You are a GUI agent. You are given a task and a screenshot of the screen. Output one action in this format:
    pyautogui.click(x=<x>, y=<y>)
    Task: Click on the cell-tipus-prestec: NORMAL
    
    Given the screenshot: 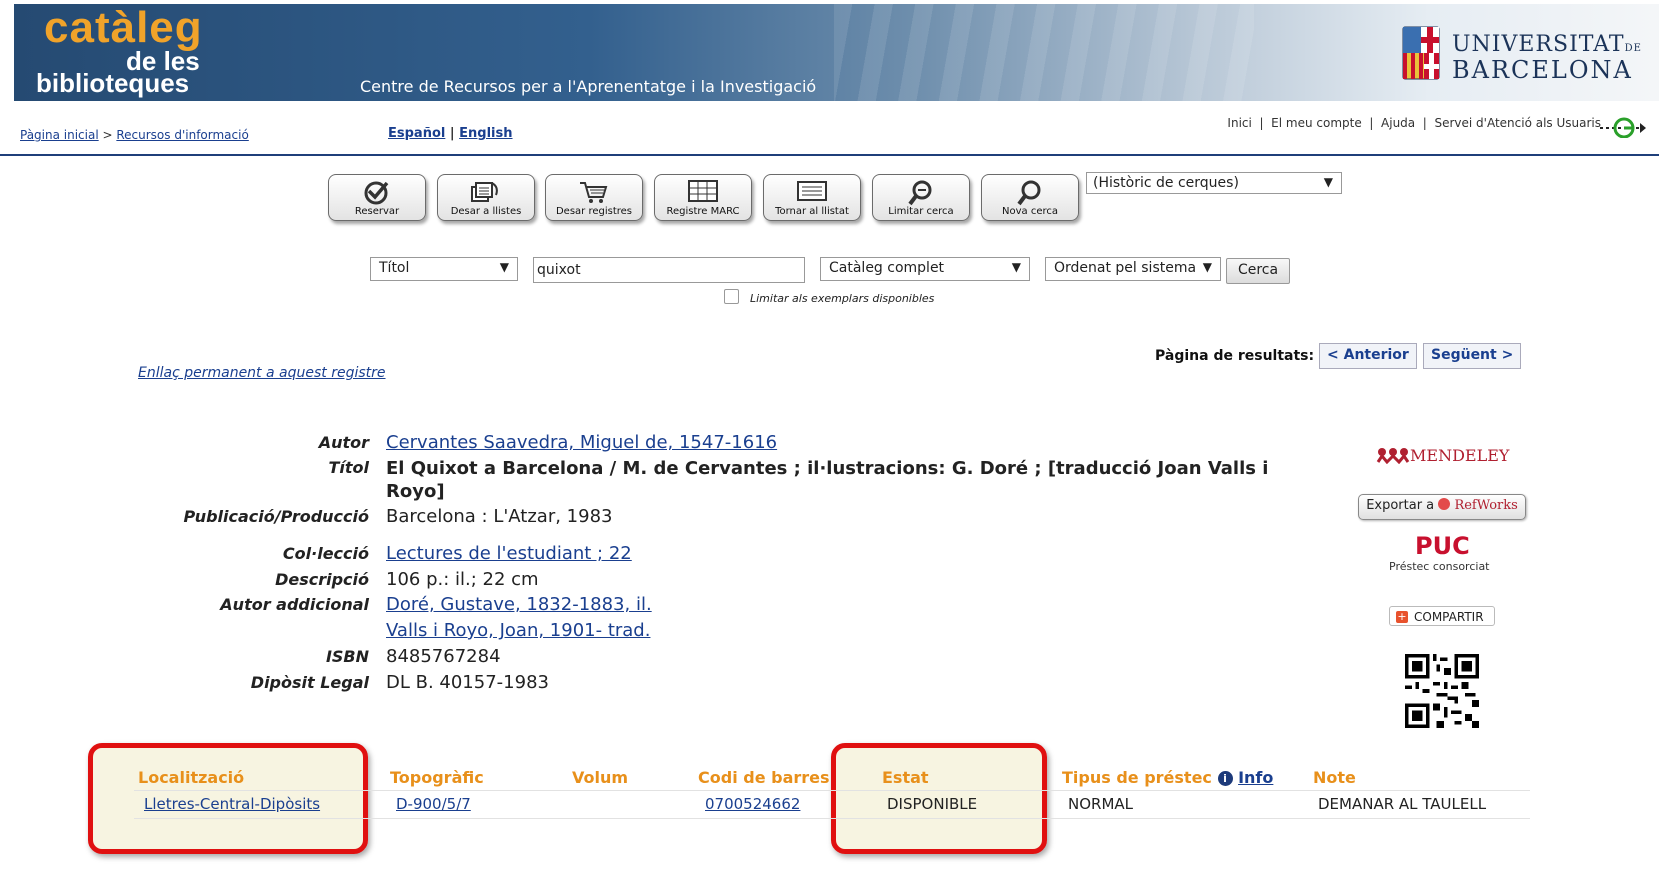 What is the action you would take?
    pyautogui.click(x=1101, y=804)
    